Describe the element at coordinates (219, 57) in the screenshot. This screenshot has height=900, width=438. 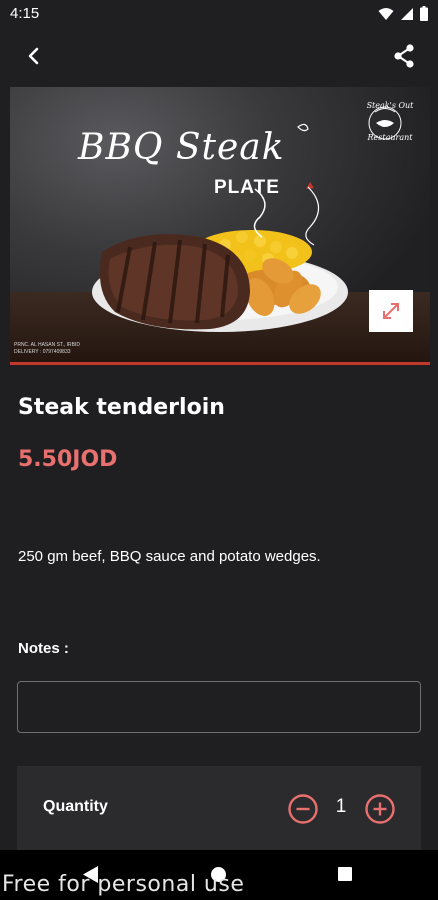
I see `app-bar` at that location.